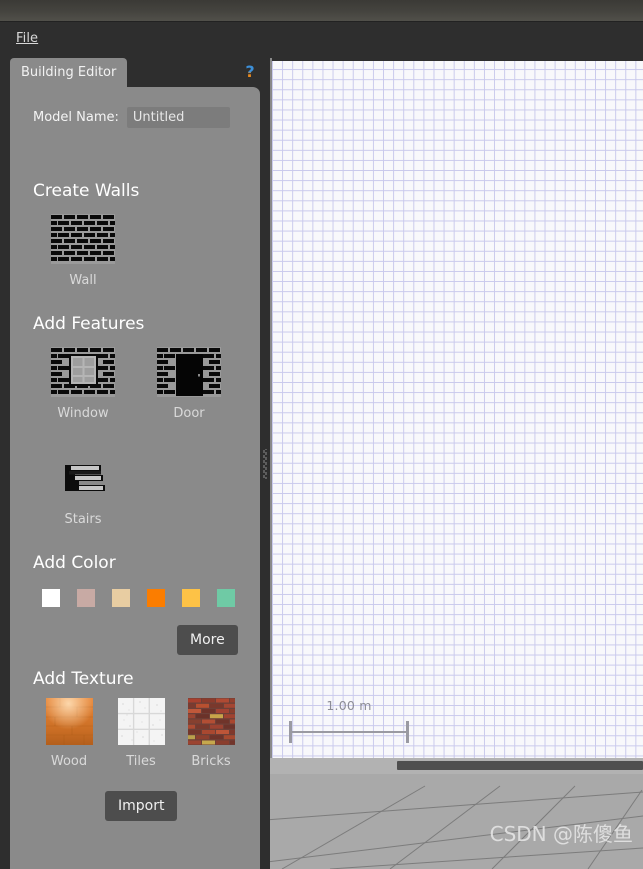 Image resolution: width=643 pixels, height=869 pixels. I want to click on panel-splitter, so click(265, 463).